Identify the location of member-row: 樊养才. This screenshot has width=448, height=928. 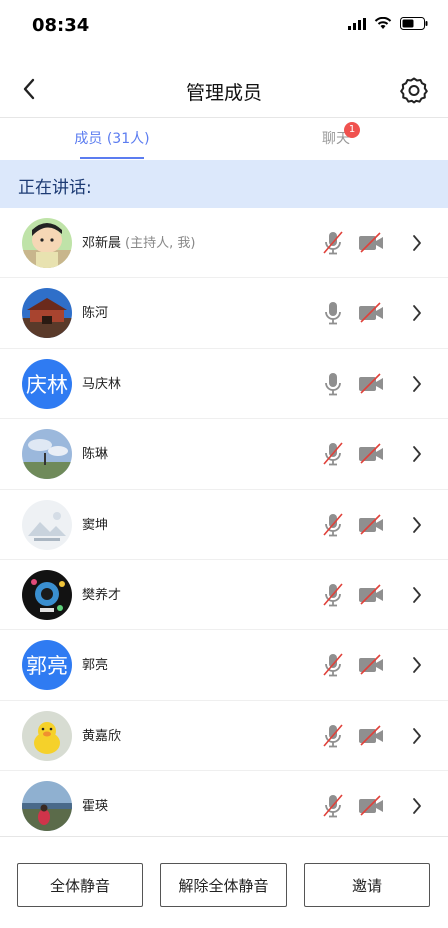
(224, 595).